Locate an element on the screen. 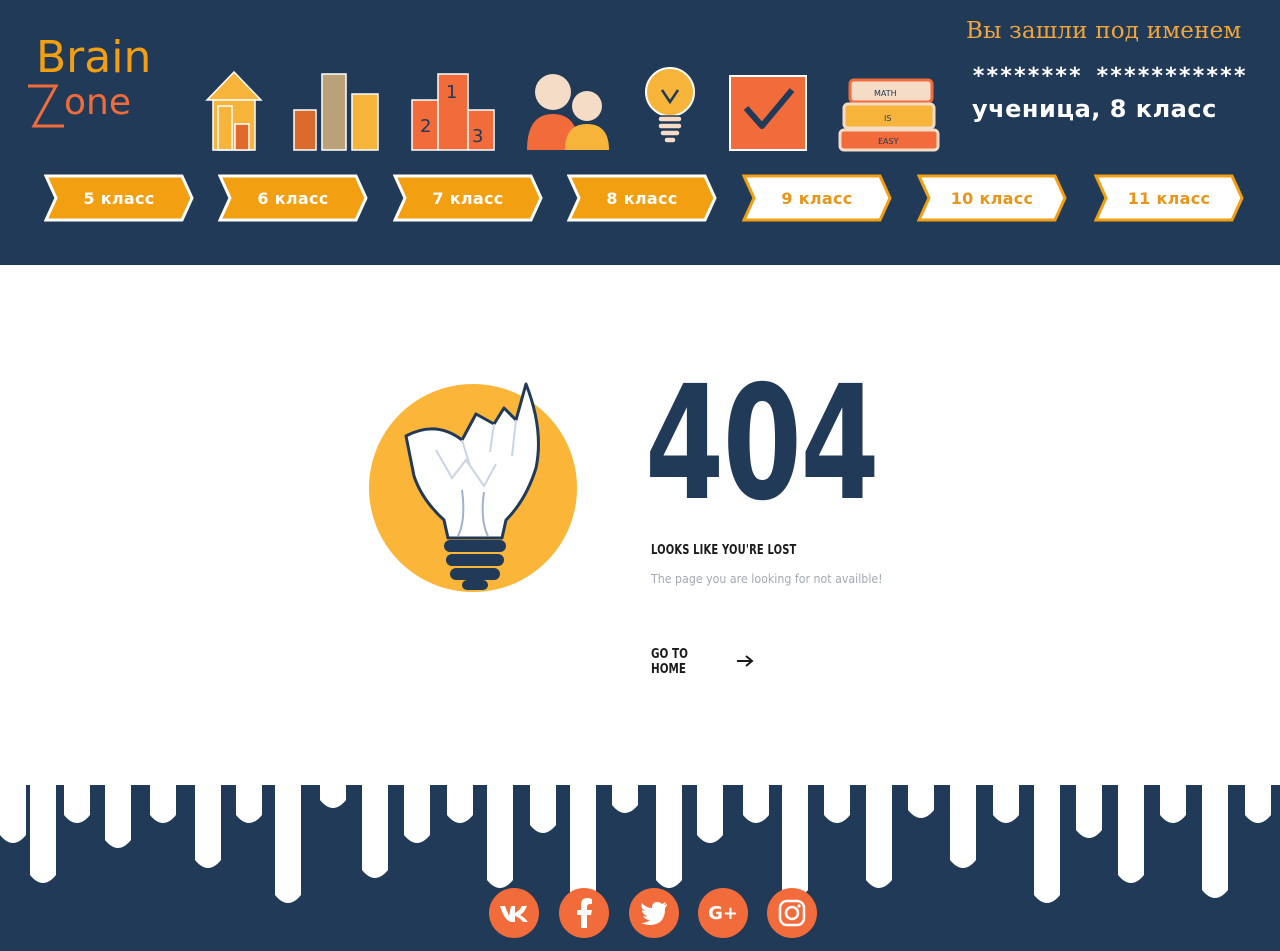 The image size is (1280, 951). twitter-icon is located at coordinates (654, 913).